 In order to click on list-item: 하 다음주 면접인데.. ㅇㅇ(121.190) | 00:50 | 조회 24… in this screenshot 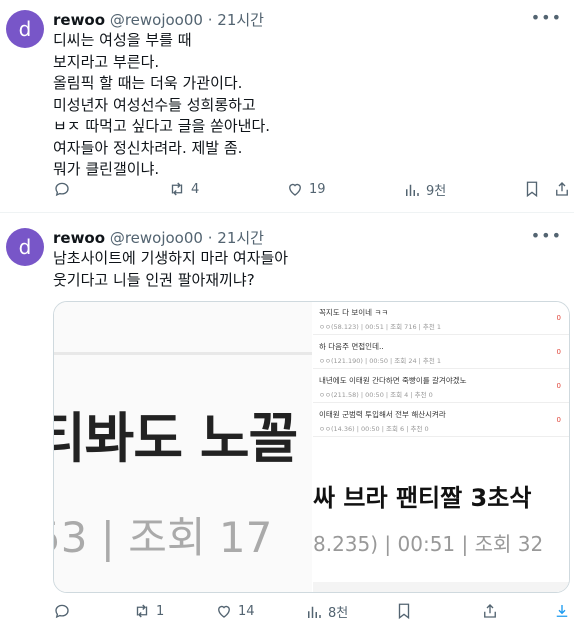, I will do `click(441, 352)`.